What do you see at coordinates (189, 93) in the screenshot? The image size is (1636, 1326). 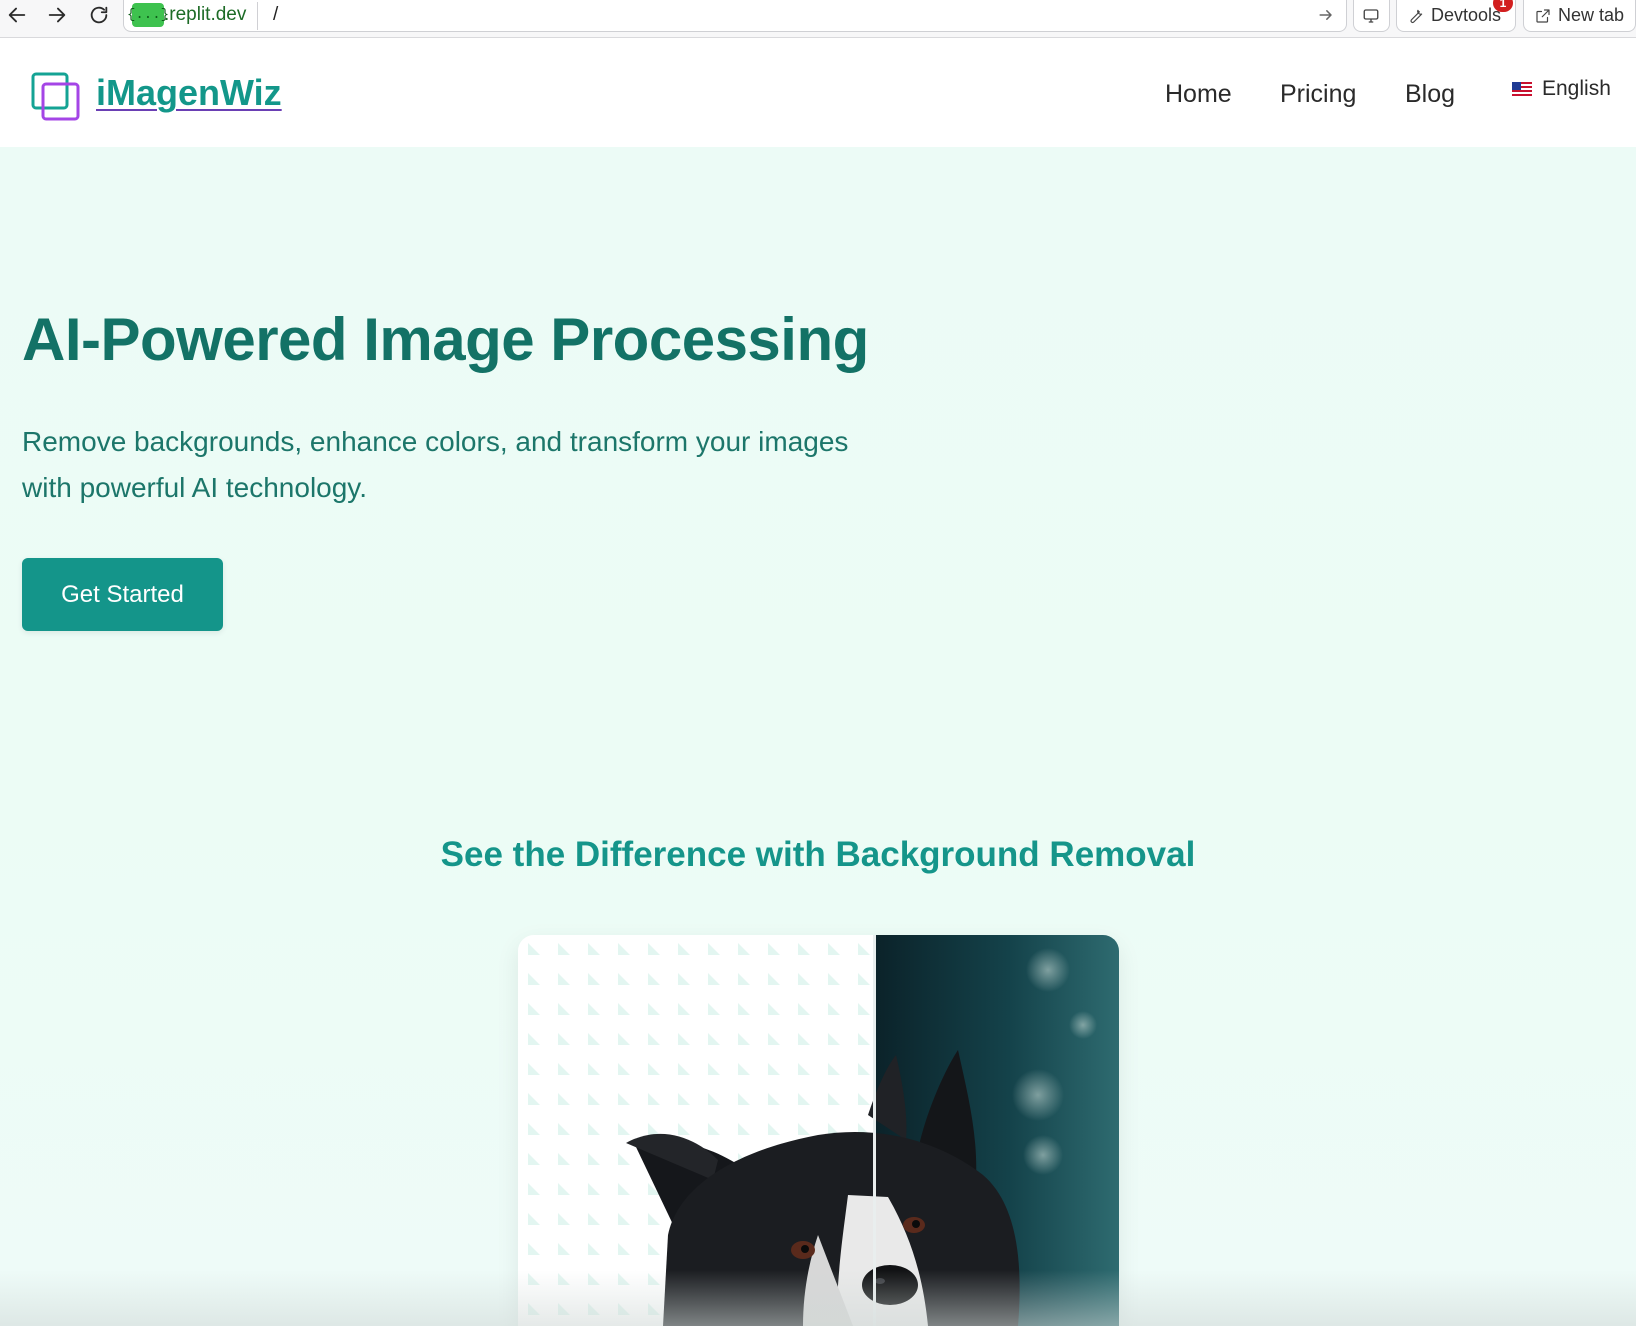 I see `brand-logo-link: iMagenWiz` at bounding box center [189, 93].